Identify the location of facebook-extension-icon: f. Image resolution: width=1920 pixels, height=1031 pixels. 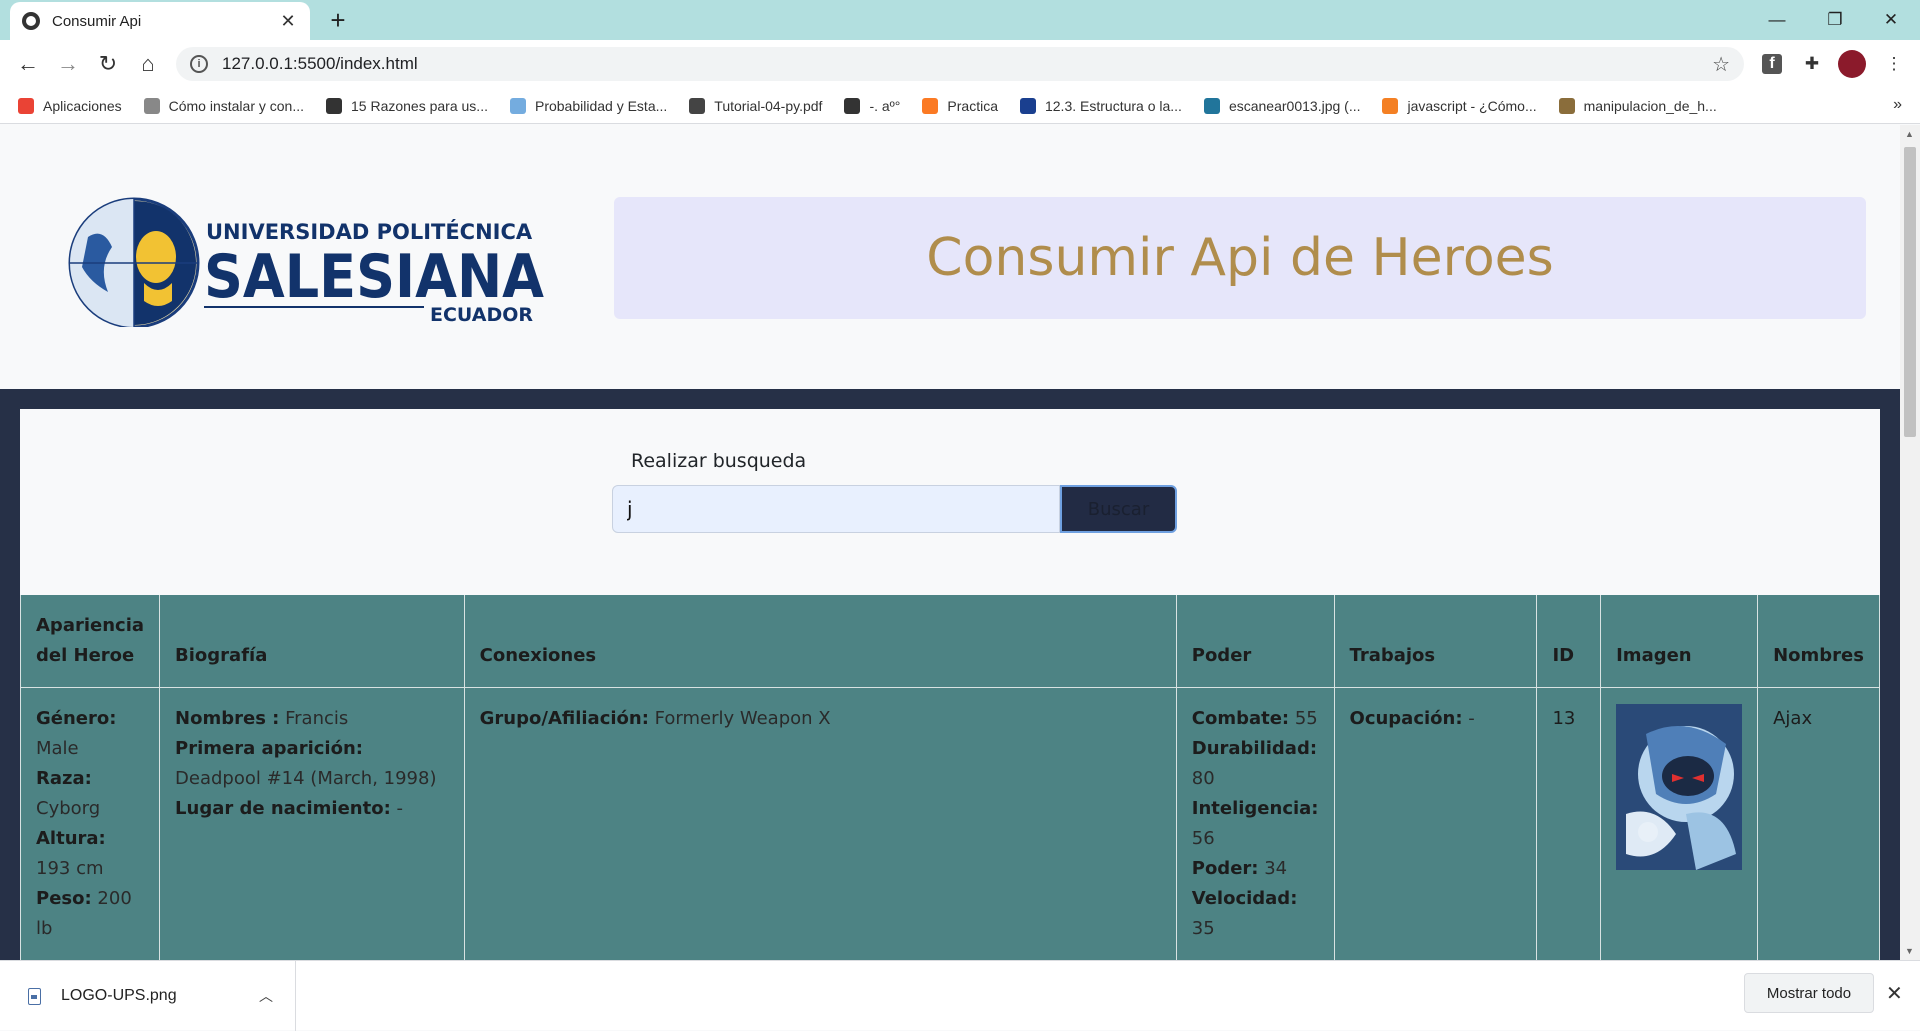
(1772, 64).